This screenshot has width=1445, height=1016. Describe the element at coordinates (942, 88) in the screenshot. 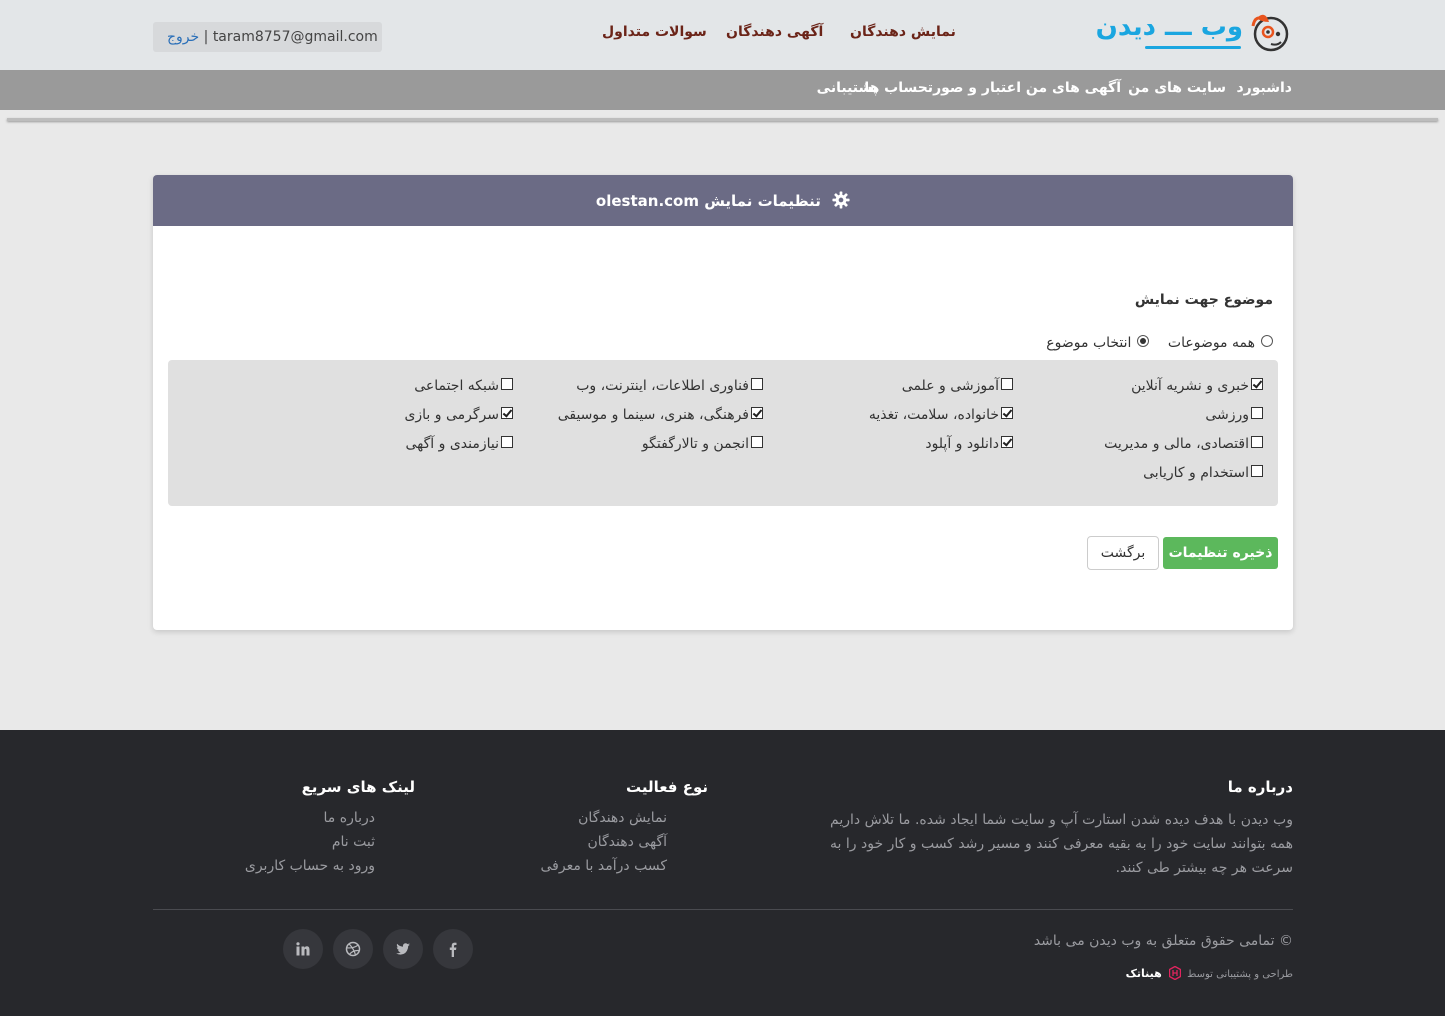

I see `nav-credit-invoices: اعتبار و صورتحساب ها` at that location.